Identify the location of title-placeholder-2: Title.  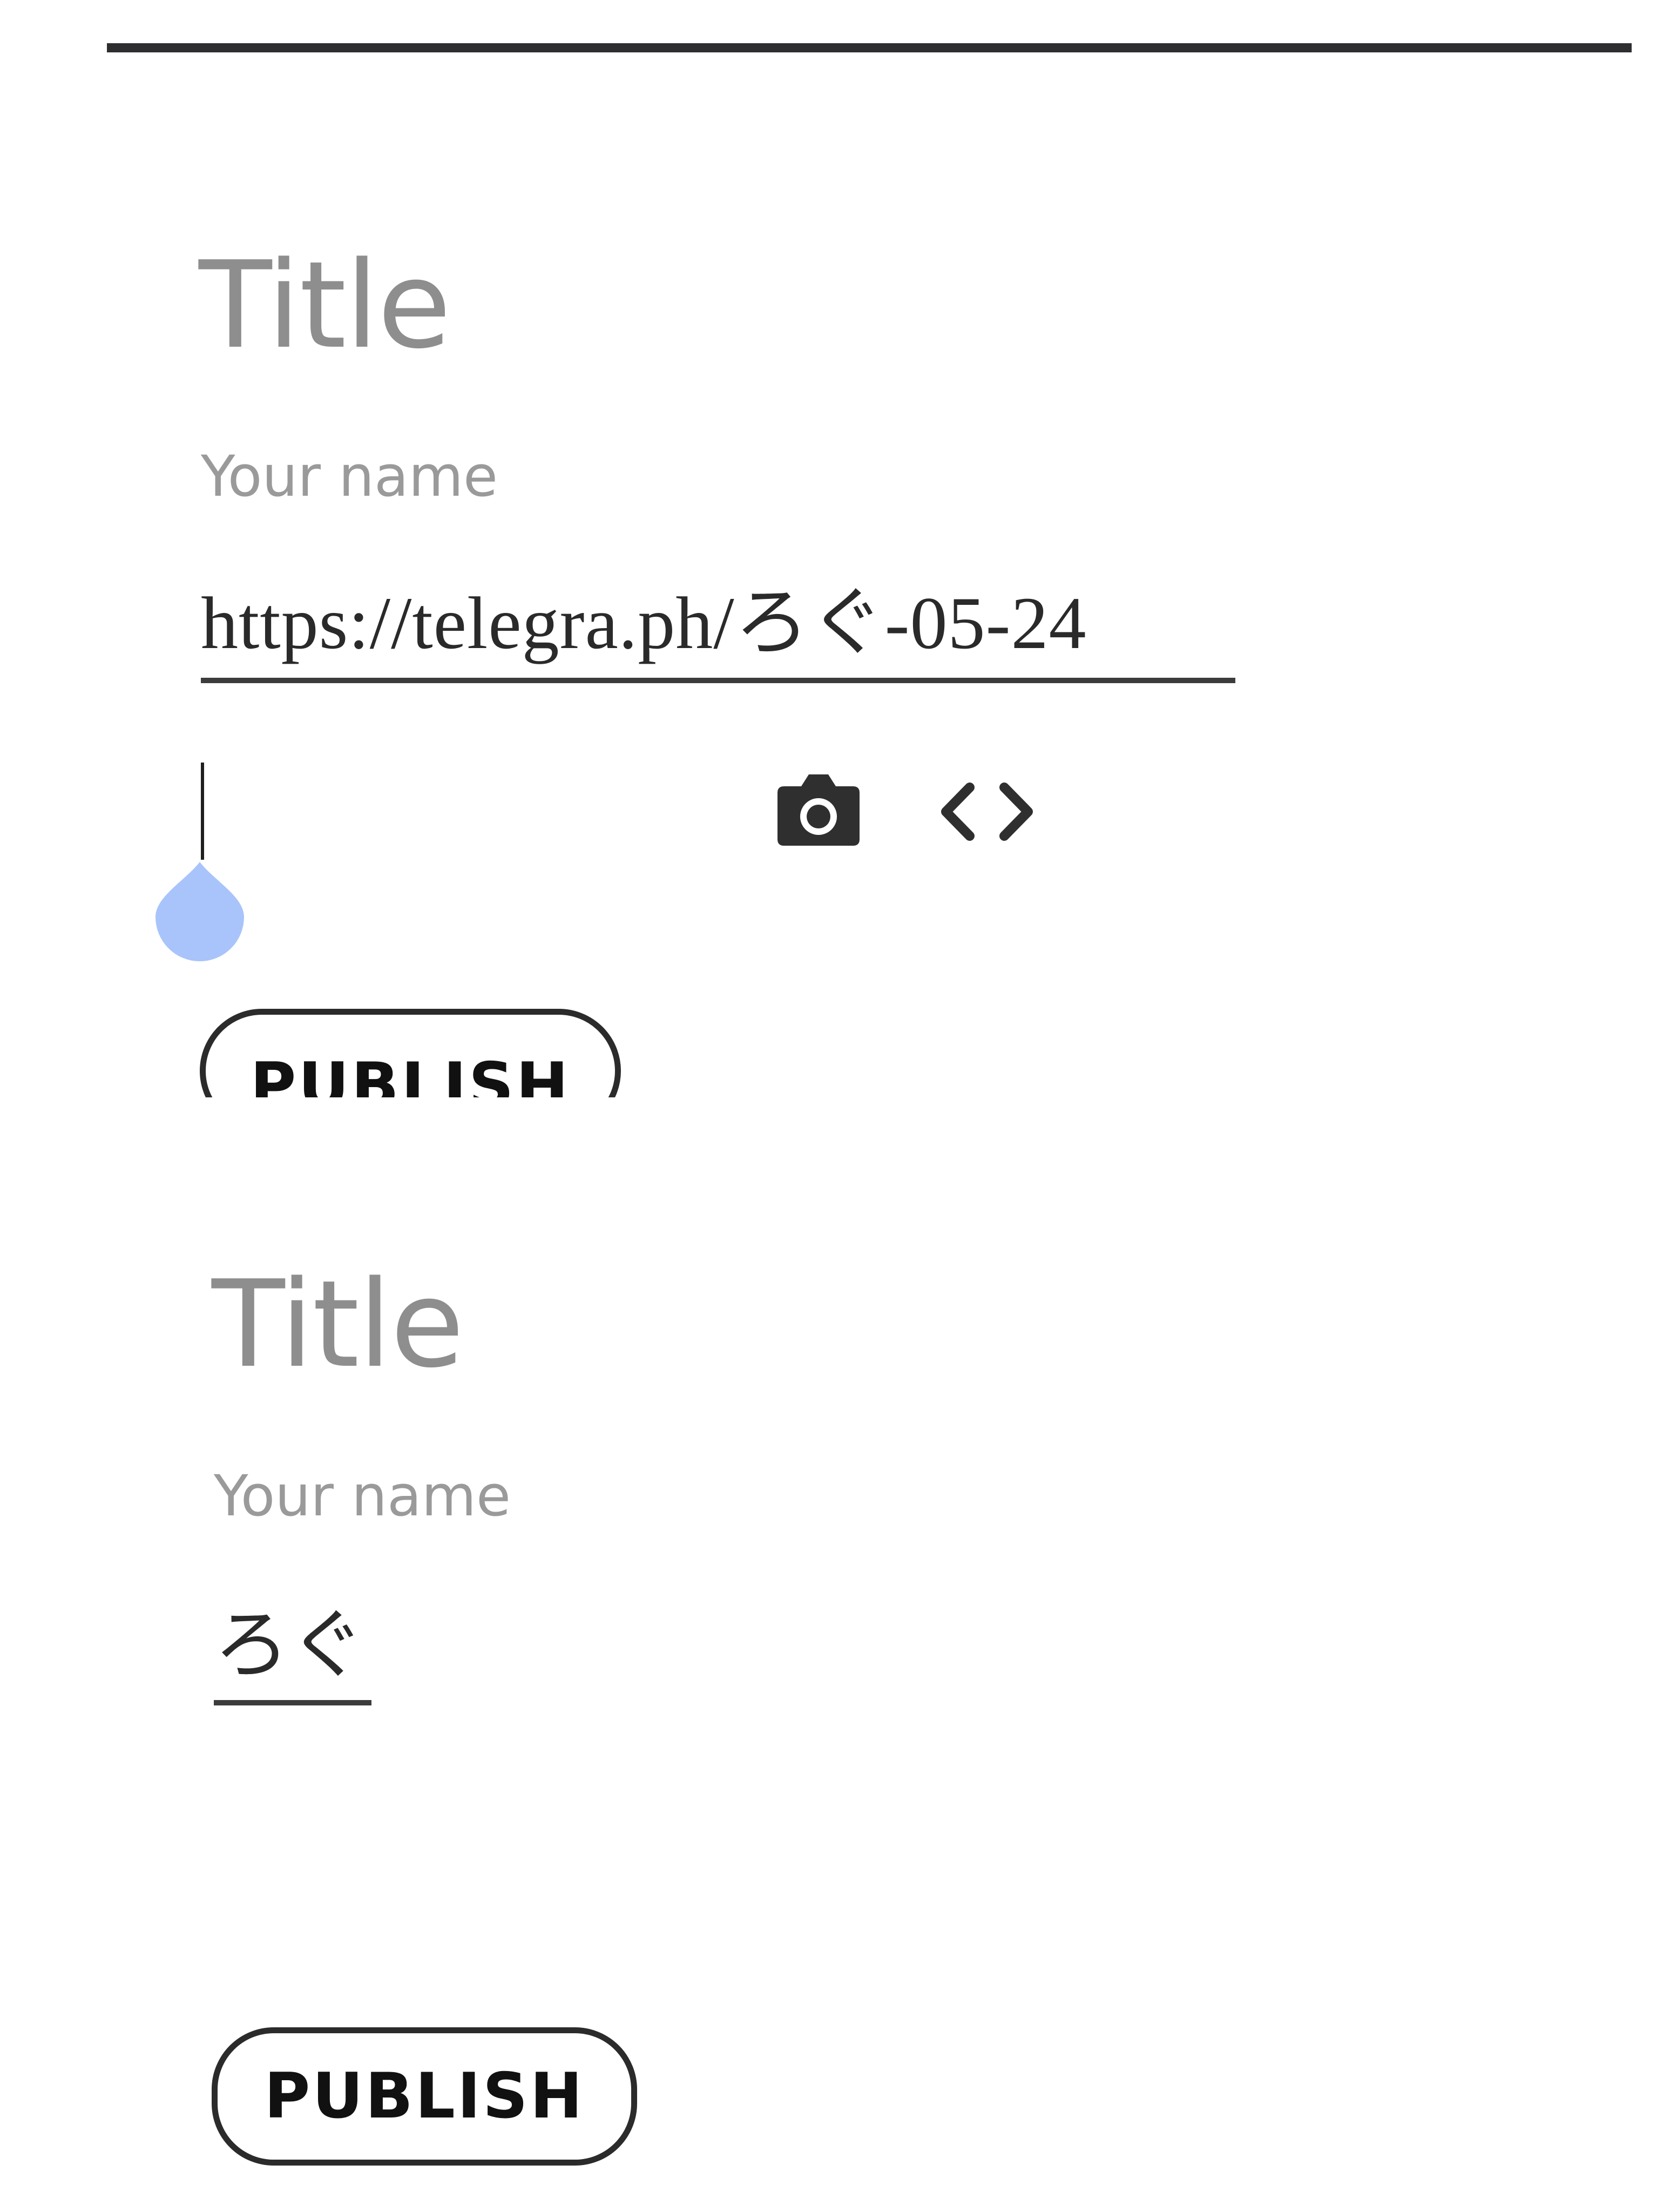
(338, 1325).